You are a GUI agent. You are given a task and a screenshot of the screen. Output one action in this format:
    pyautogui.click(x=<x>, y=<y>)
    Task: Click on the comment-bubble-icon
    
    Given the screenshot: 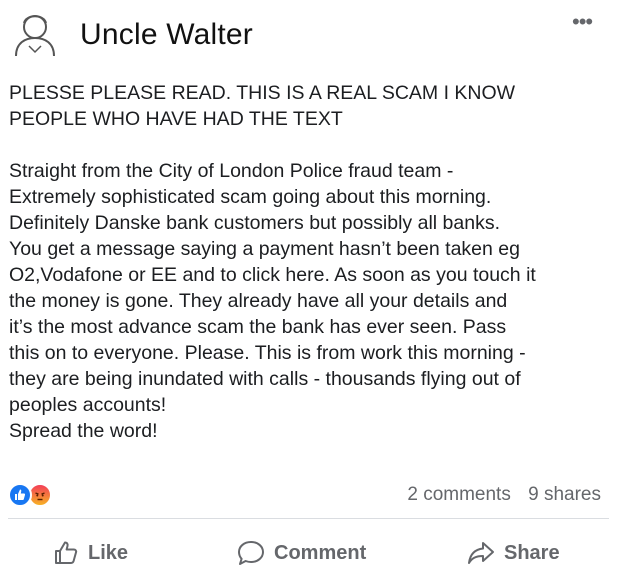 What is the action you would take?
    pyautogui.click(x=251, y=553)
    